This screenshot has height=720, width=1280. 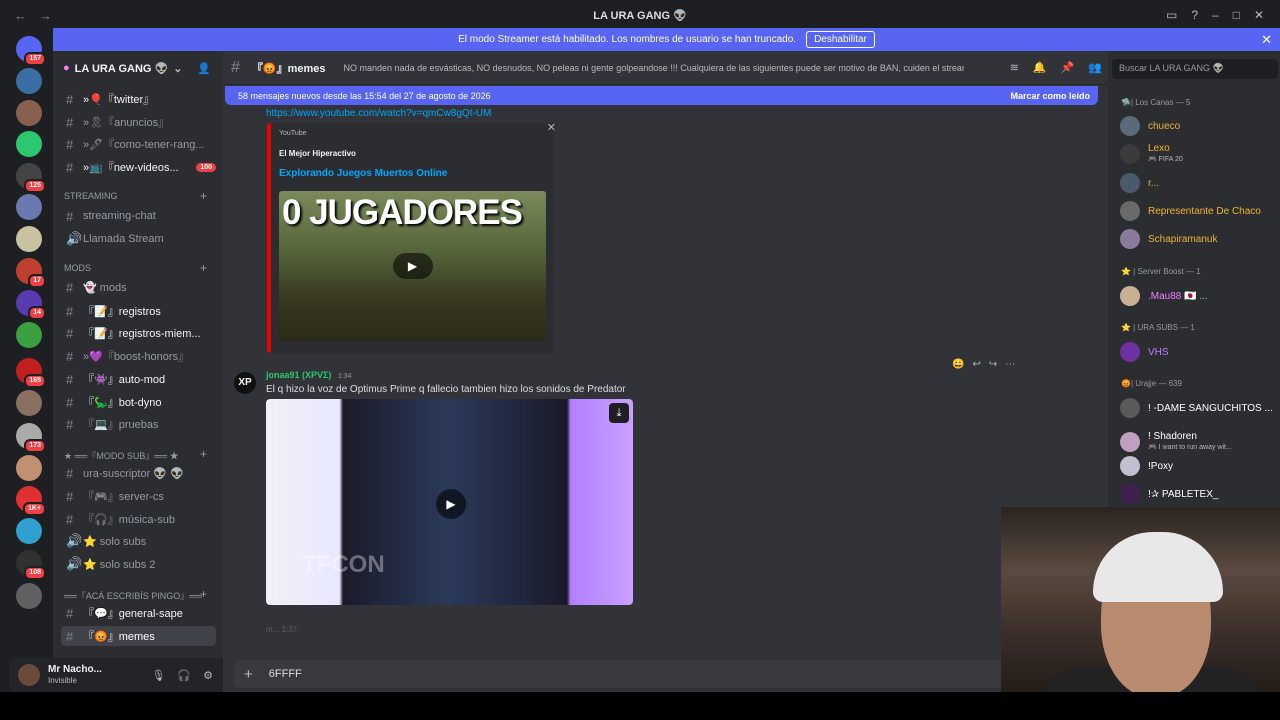 I want to click on more-icon: ⋯, so click(x=1010, y=364).